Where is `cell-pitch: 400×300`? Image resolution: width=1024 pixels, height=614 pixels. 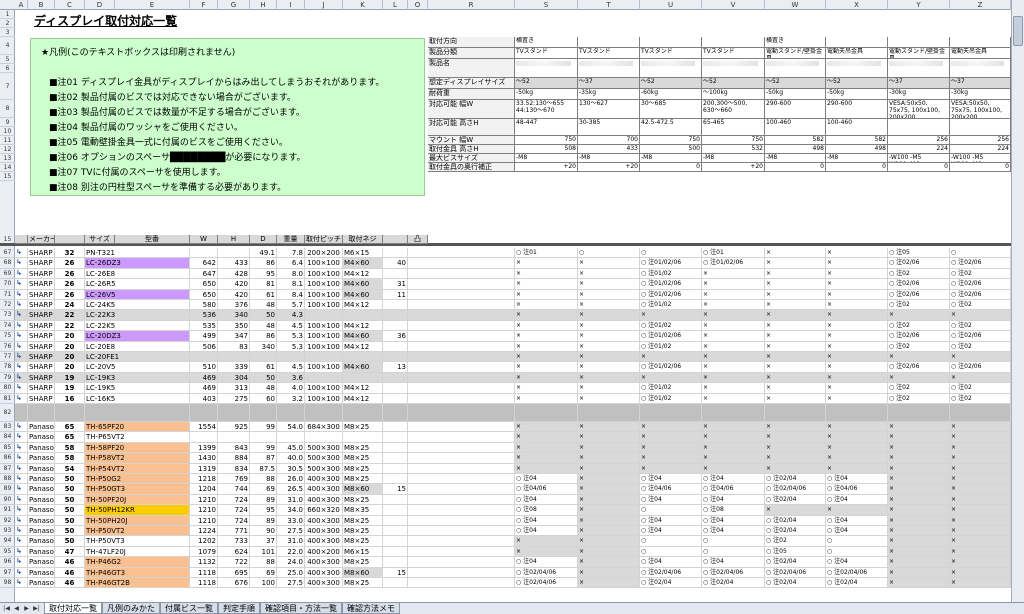 cell-pitch: 400×300 is located at coordinates (324, 562).